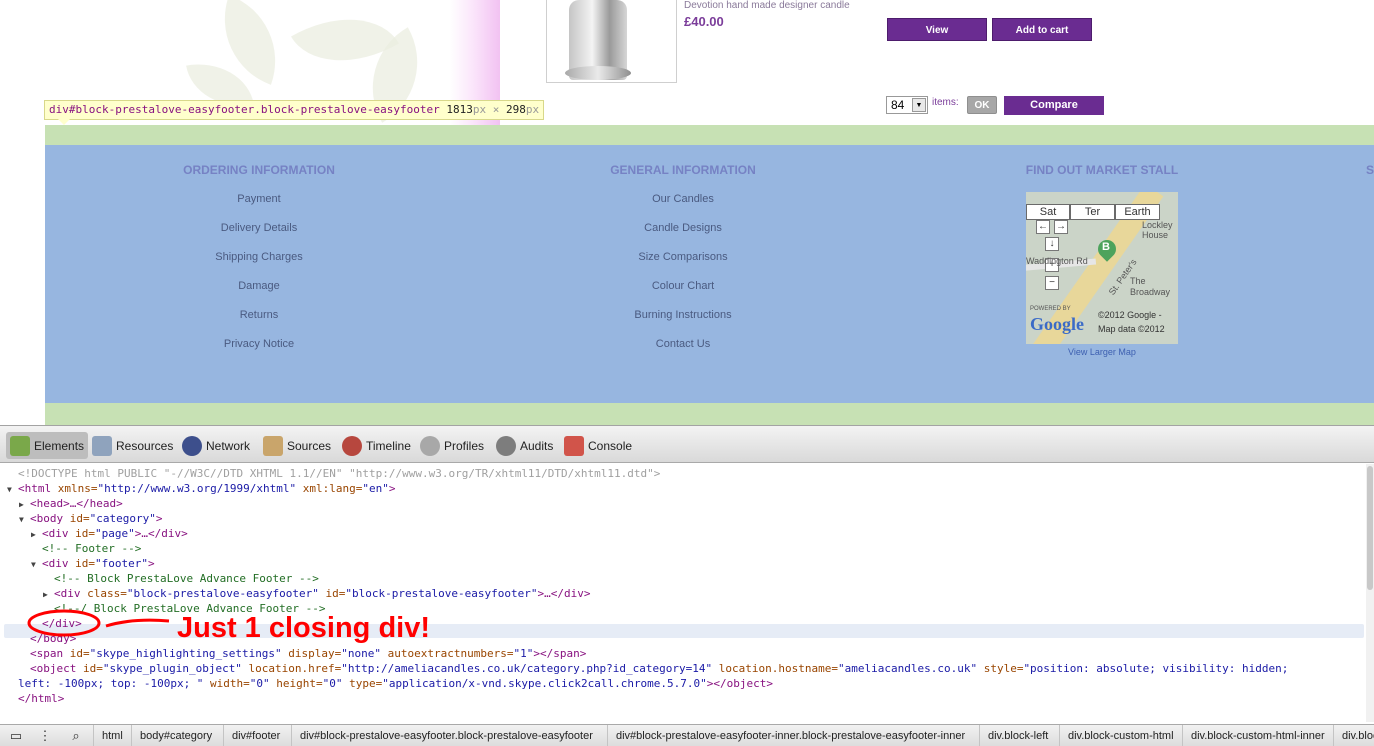  Describe the element at coordinates (1102, 352) in the screenshot. I see `view-larger-map-link: View Larger Map` at that location.